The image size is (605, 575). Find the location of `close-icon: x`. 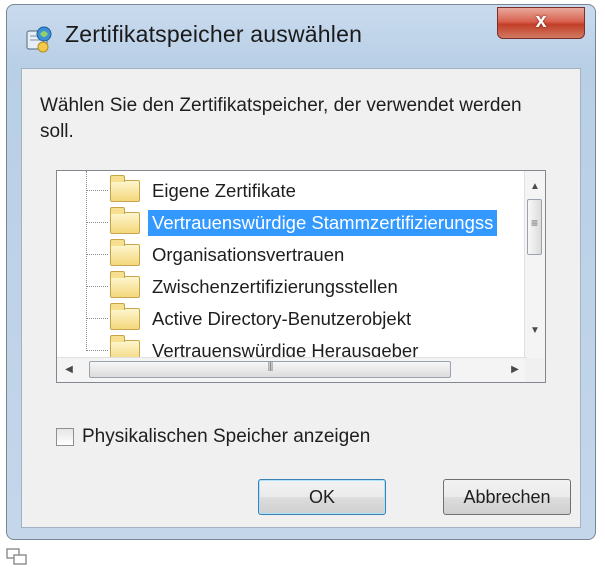

close-icon: x is located at coordinates (541, 21).